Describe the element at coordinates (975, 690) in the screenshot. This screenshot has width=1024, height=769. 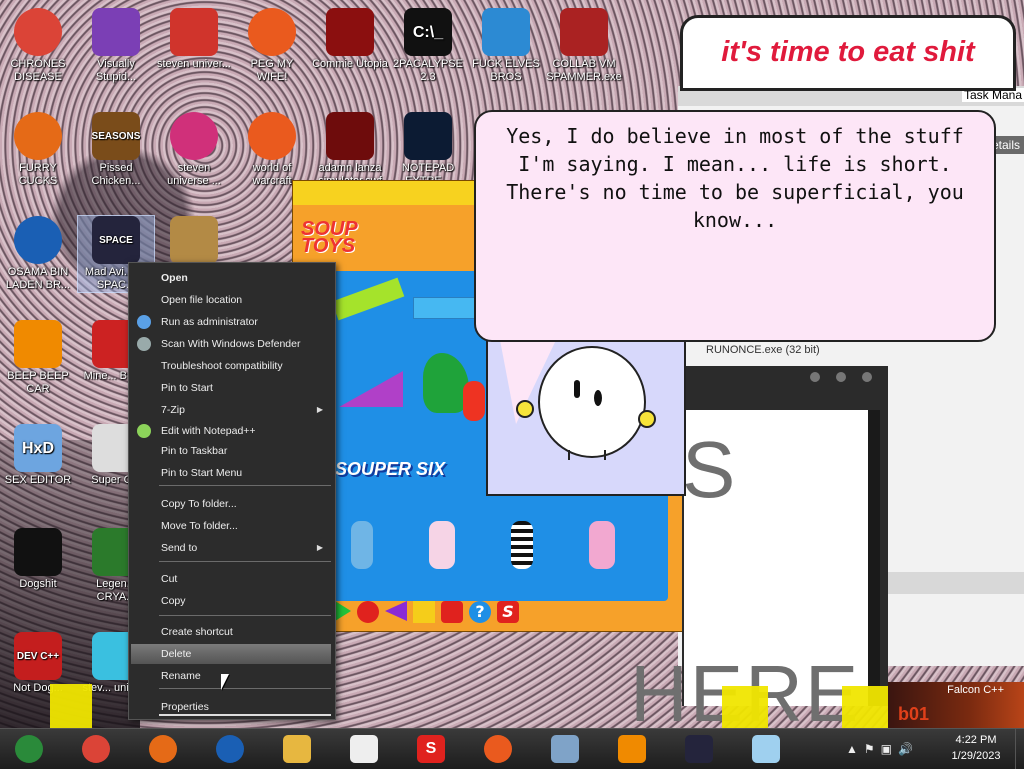
I see `falcon-label: Falcon C++` at that location.